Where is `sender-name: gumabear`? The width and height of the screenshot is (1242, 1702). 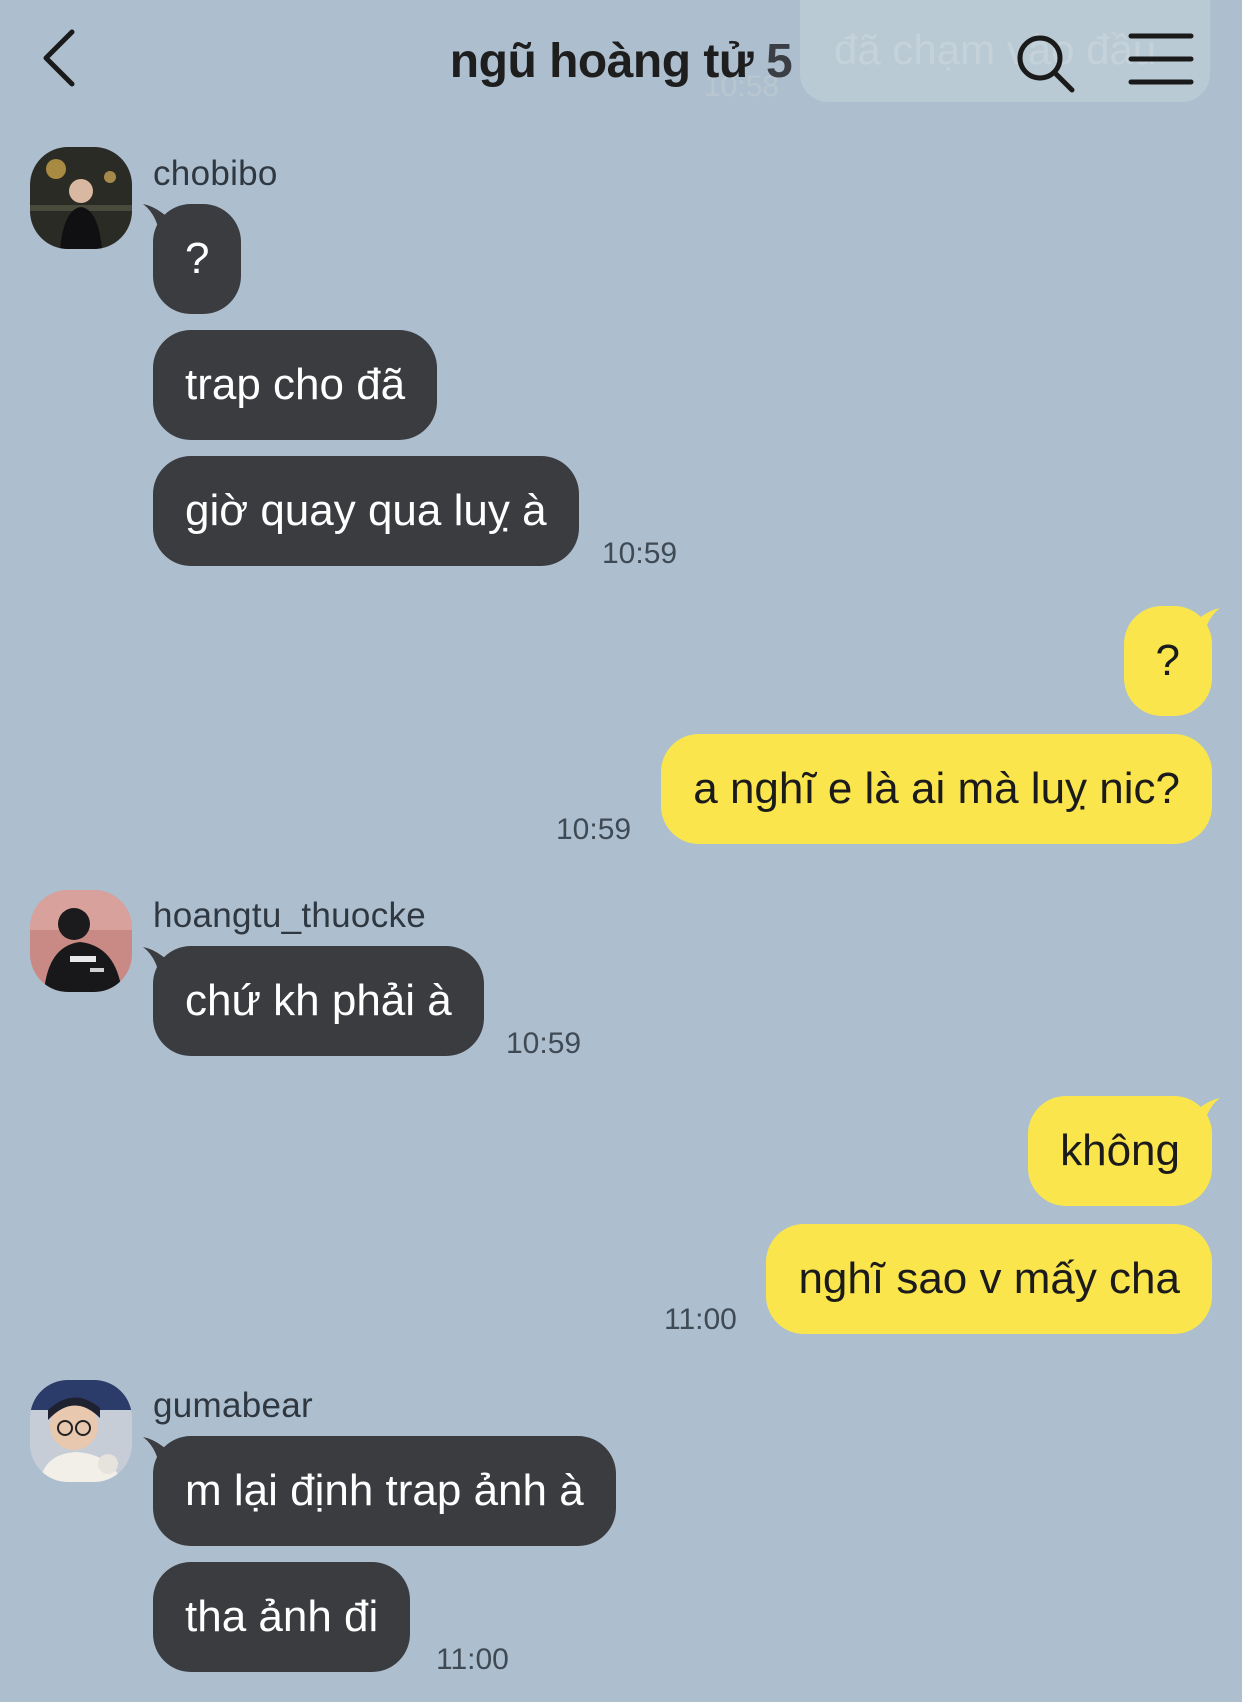 sender-name: gumabear is located at coordinates (233, 1405).